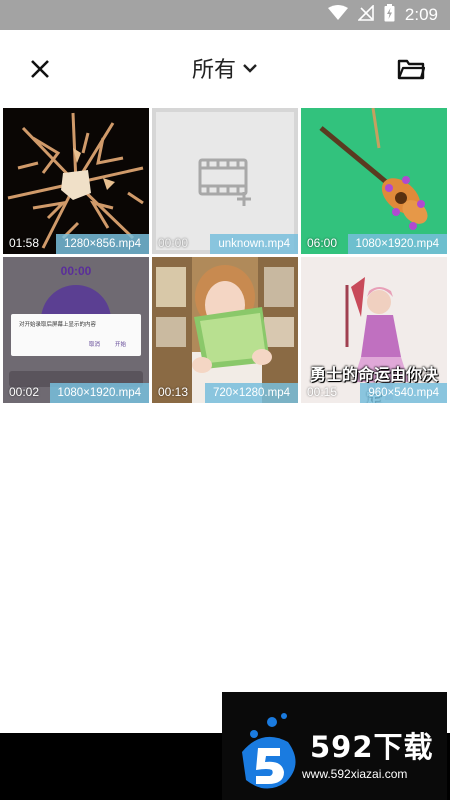  I want to click on chevron-down-icon, so click(250, 68).